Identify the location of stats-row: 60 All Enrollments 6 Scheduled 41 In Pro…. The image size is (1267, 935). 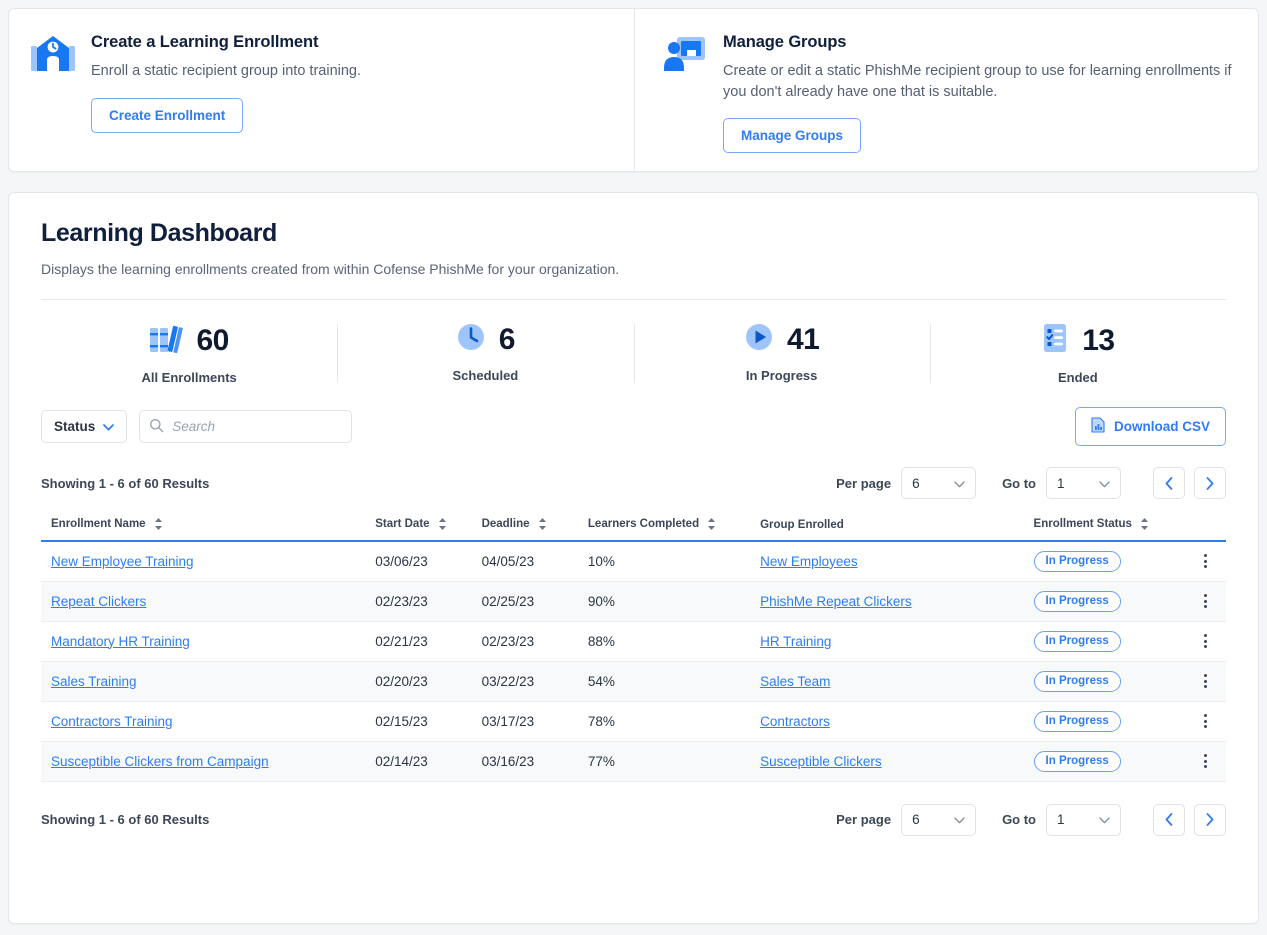
(633, 348).